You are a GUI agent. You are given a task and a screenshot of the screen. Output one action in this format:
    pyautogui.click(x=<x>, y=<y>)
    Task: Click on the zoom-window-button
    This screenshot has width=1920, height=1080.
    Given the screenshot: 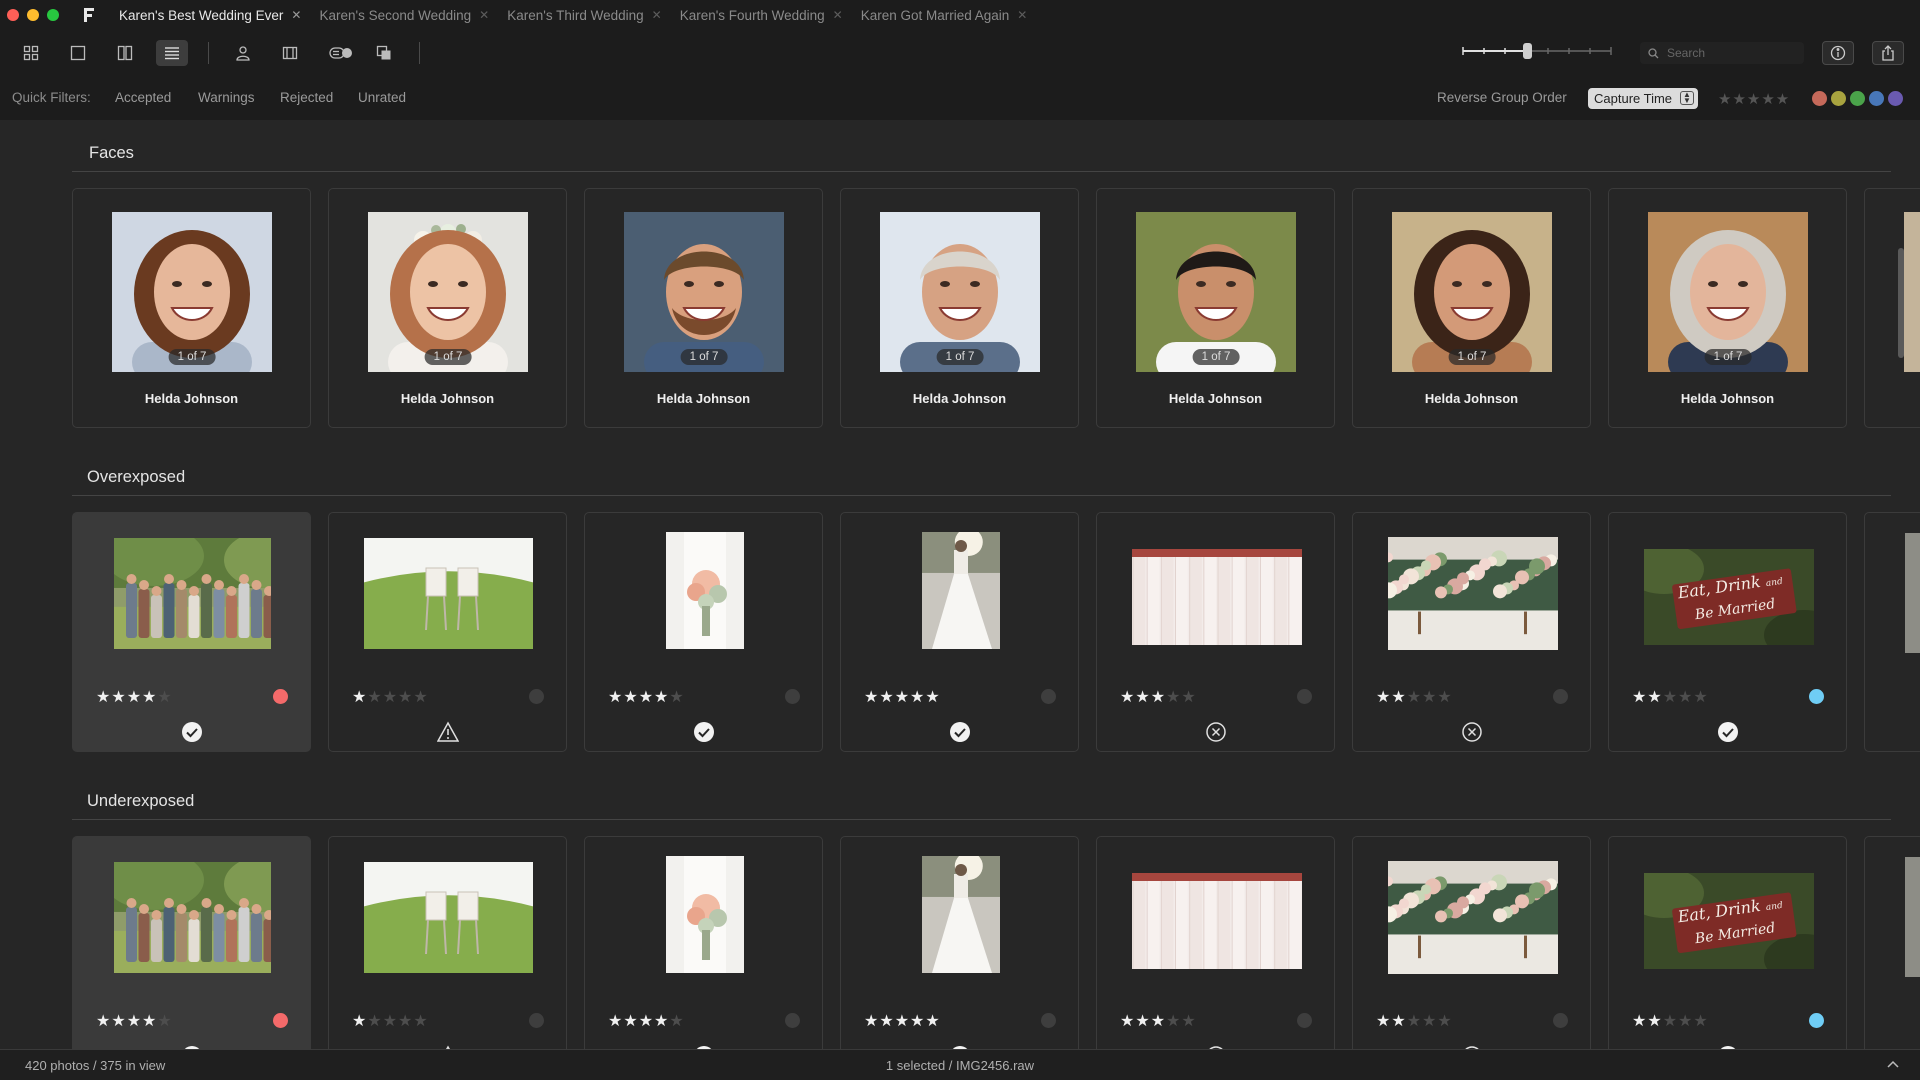 What is the action you would take?
    pyautogui.click(x=53, y=15)
    